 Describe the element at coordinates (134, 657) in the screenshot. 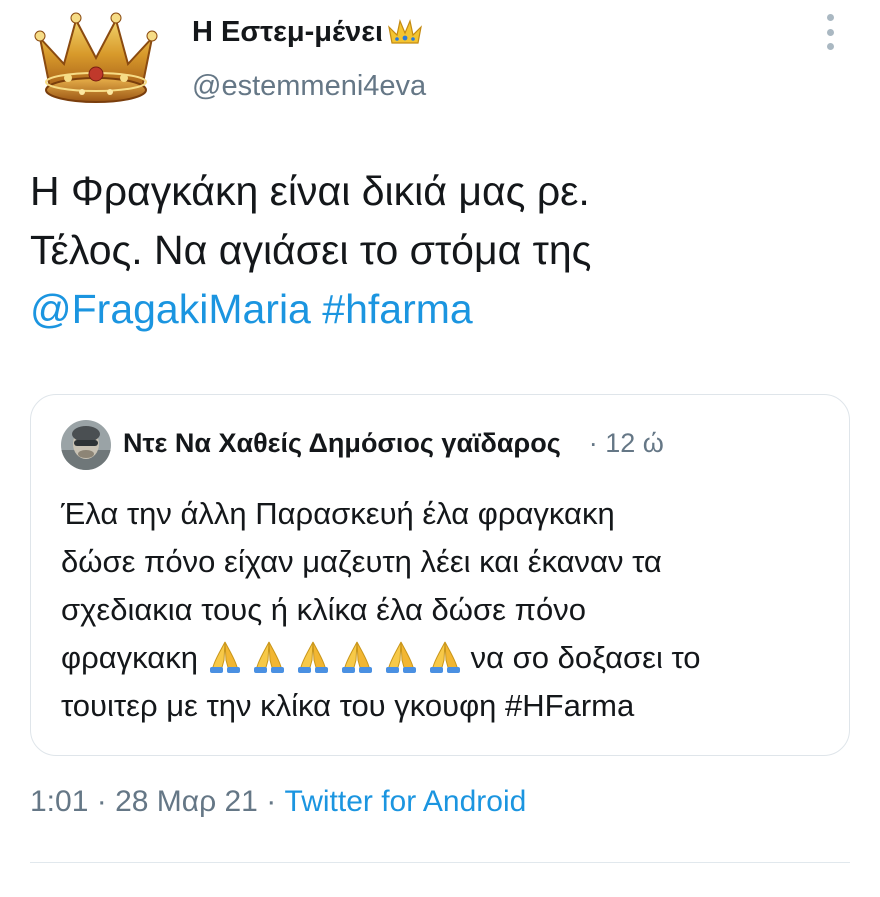

I see `quoted-text-fragment: φραγκακη` at that location.